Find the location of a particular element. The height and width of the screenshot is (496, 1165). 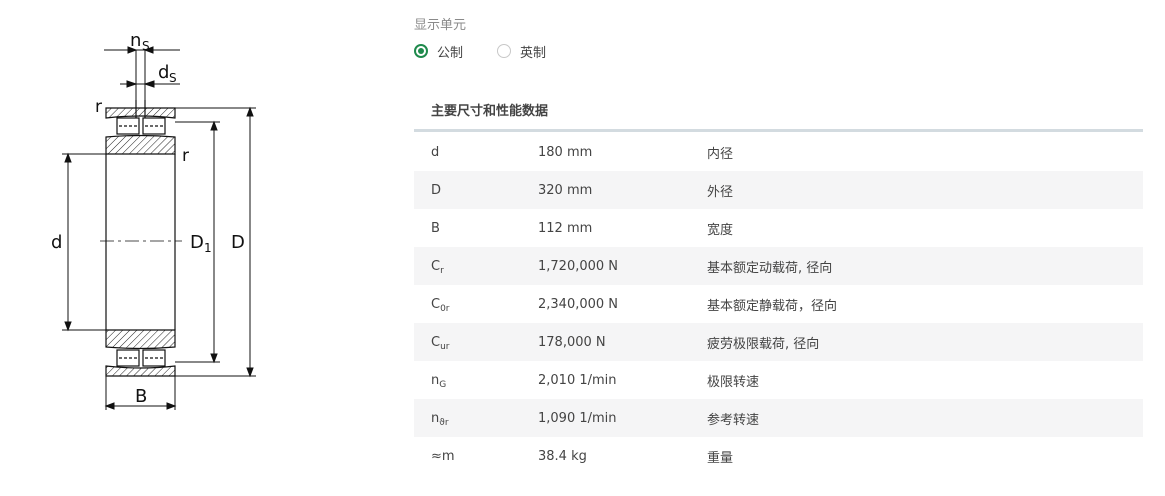

value-cell: 38.4 kg is located at coordinates (562, 456).